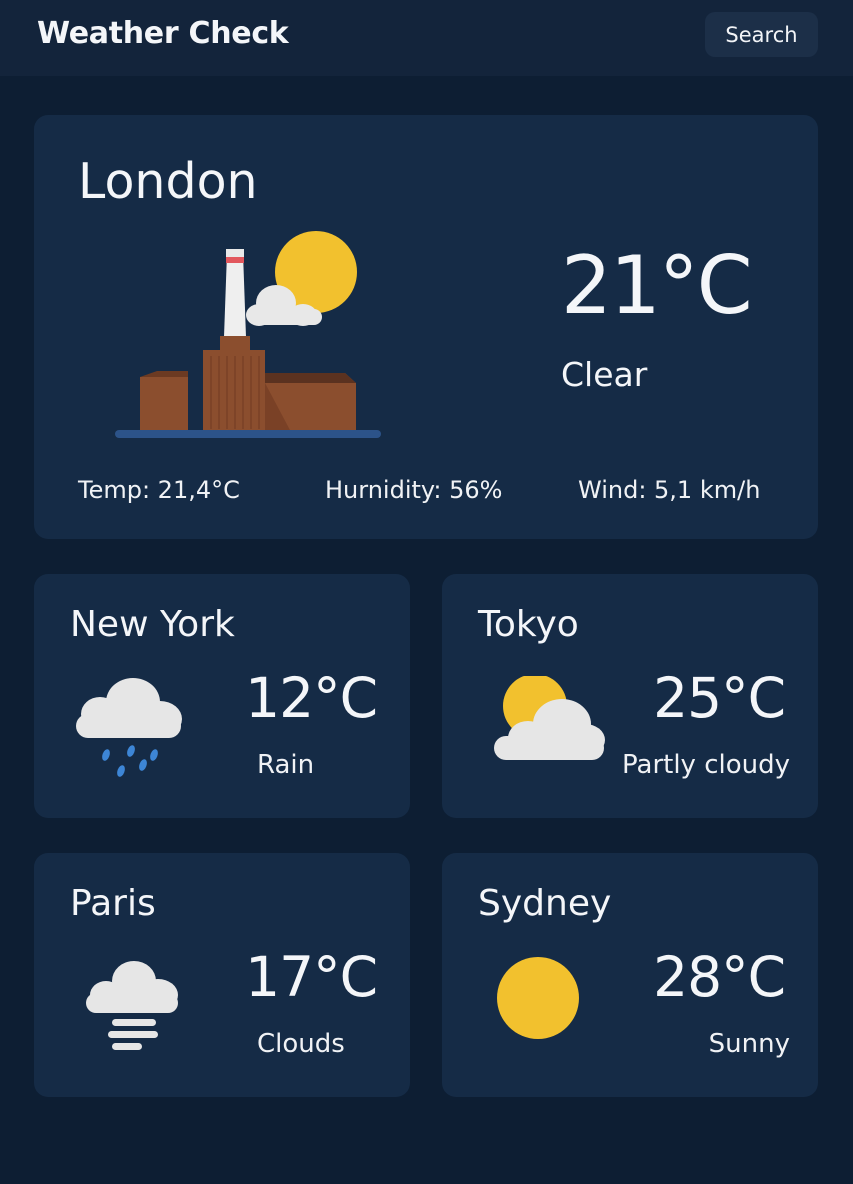  I want to click on city-temperature: 25°C, so click(719, 698).